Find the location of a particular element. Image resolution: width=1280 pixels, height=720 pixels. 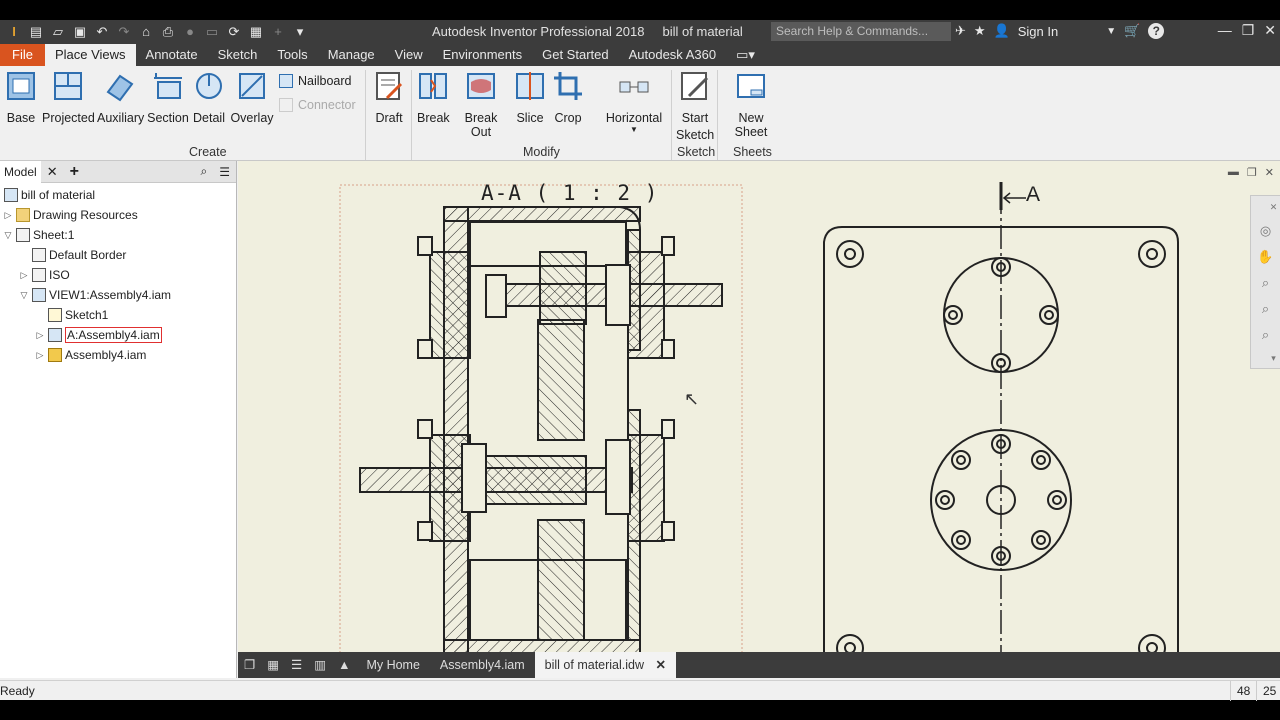

tab-bill-of-material: bill of material.idw ✕ is located at coordinates (605, 665).